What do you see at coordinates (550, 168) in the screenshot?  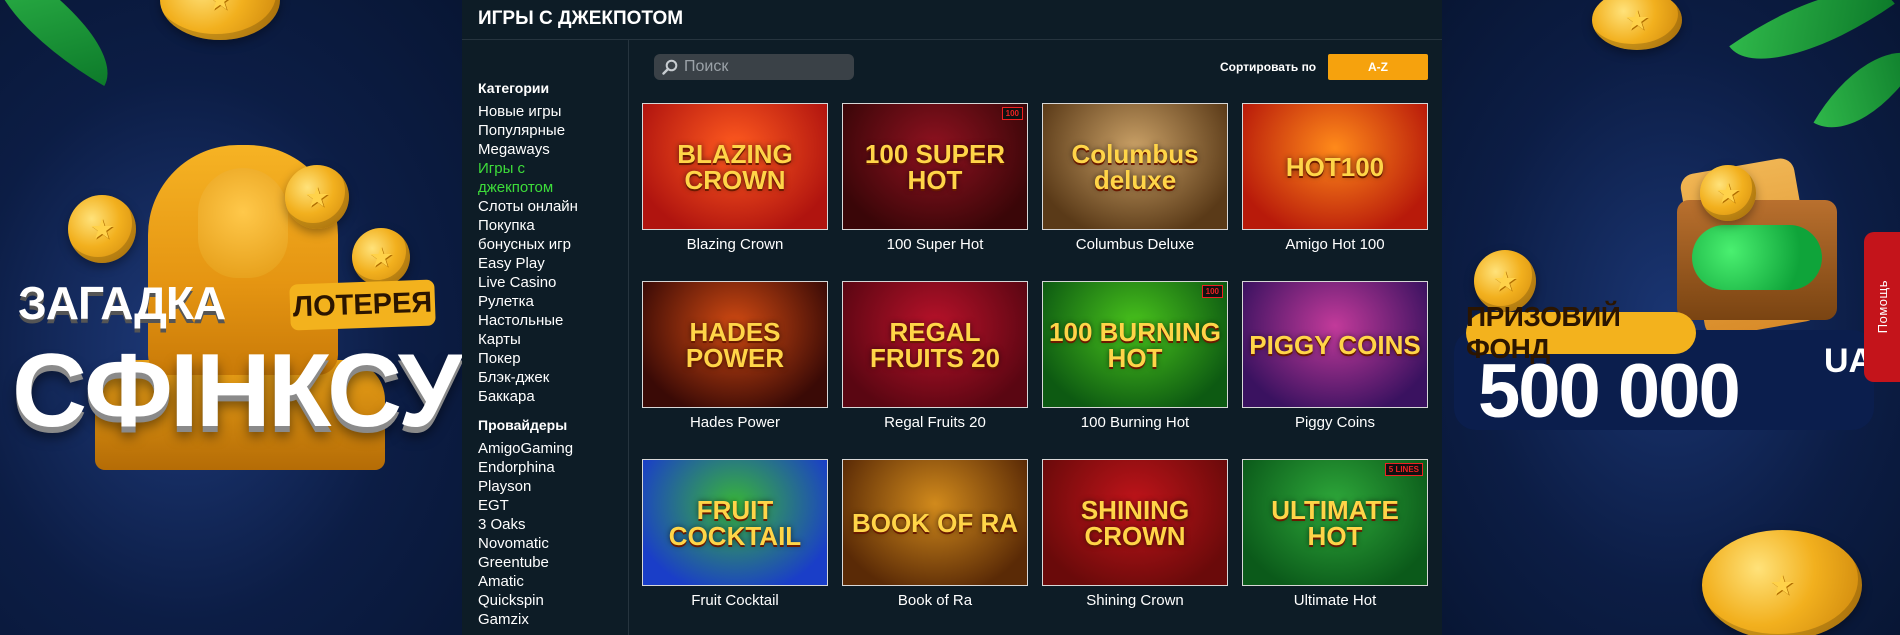 I see `sidebar-category-item: Игры с` at bounding box center [550, 168].